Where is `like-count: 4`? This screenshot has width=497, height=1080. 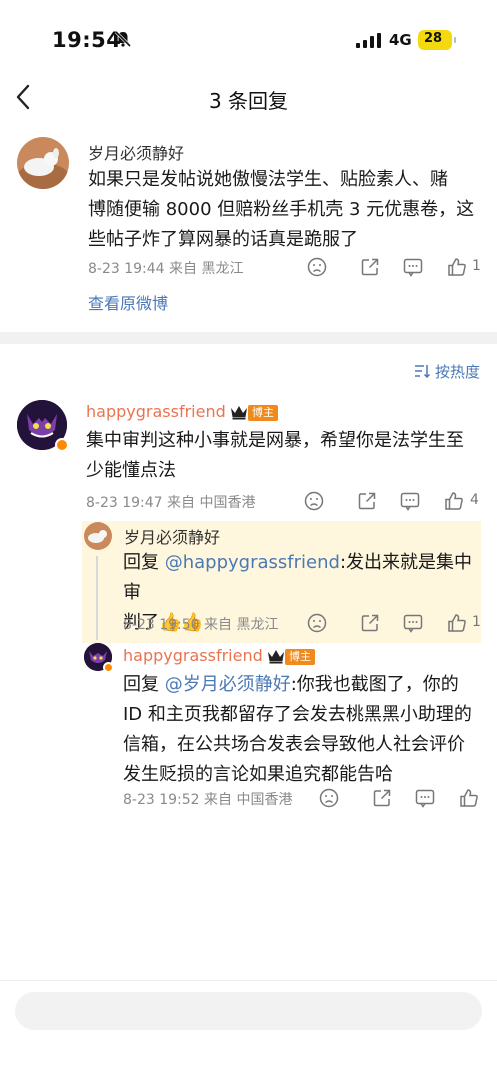
like-count: 4 is located at coordinates (474, 500).